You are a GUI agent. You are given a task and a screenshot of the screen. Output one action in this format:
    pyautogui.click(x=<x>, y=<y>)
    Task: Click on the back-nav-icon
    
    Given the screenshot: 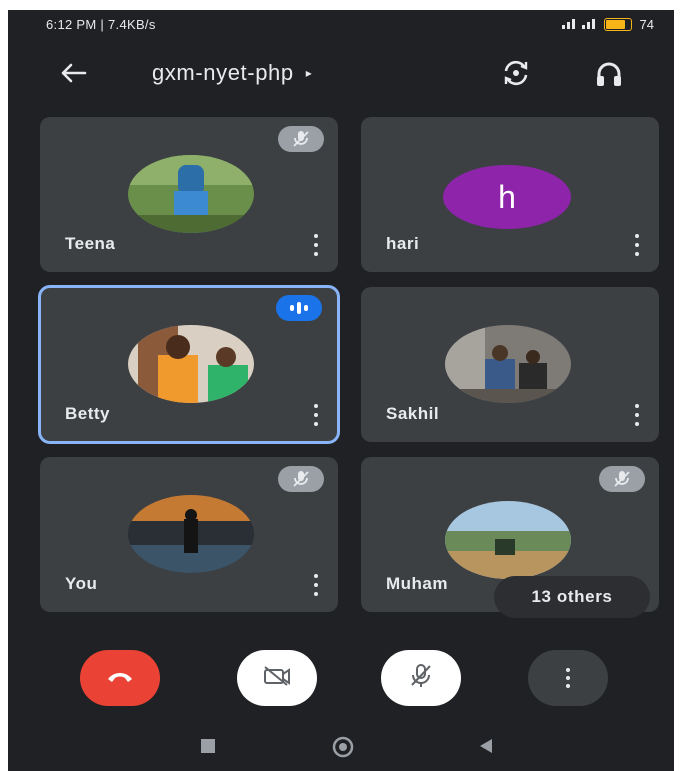 What is the action you would take?
    pyautogui.click(x=486, y=746)
    